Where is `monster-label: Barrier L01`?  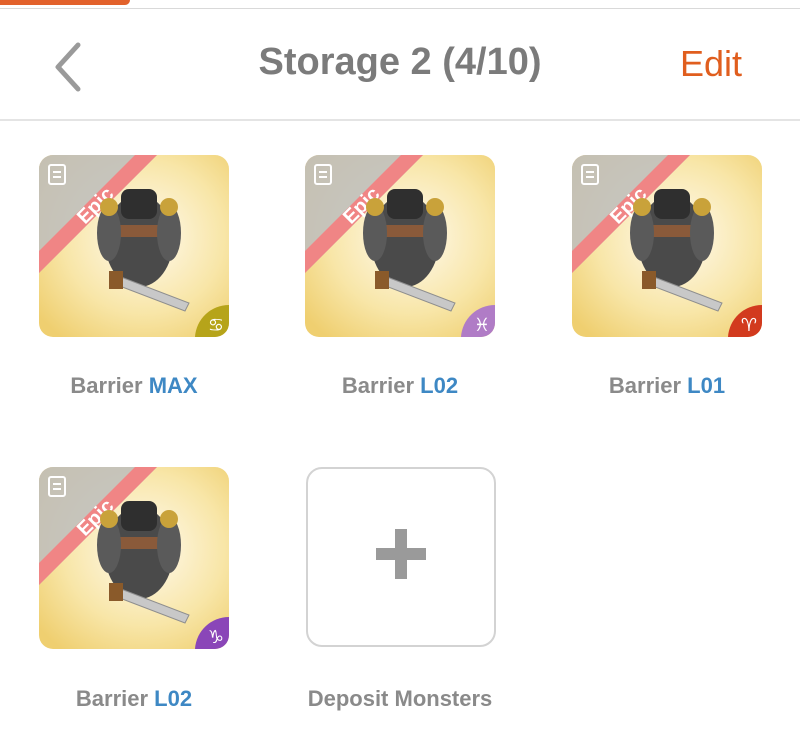
monster-label: Barrier L01 is located at coordinates (667, 386).